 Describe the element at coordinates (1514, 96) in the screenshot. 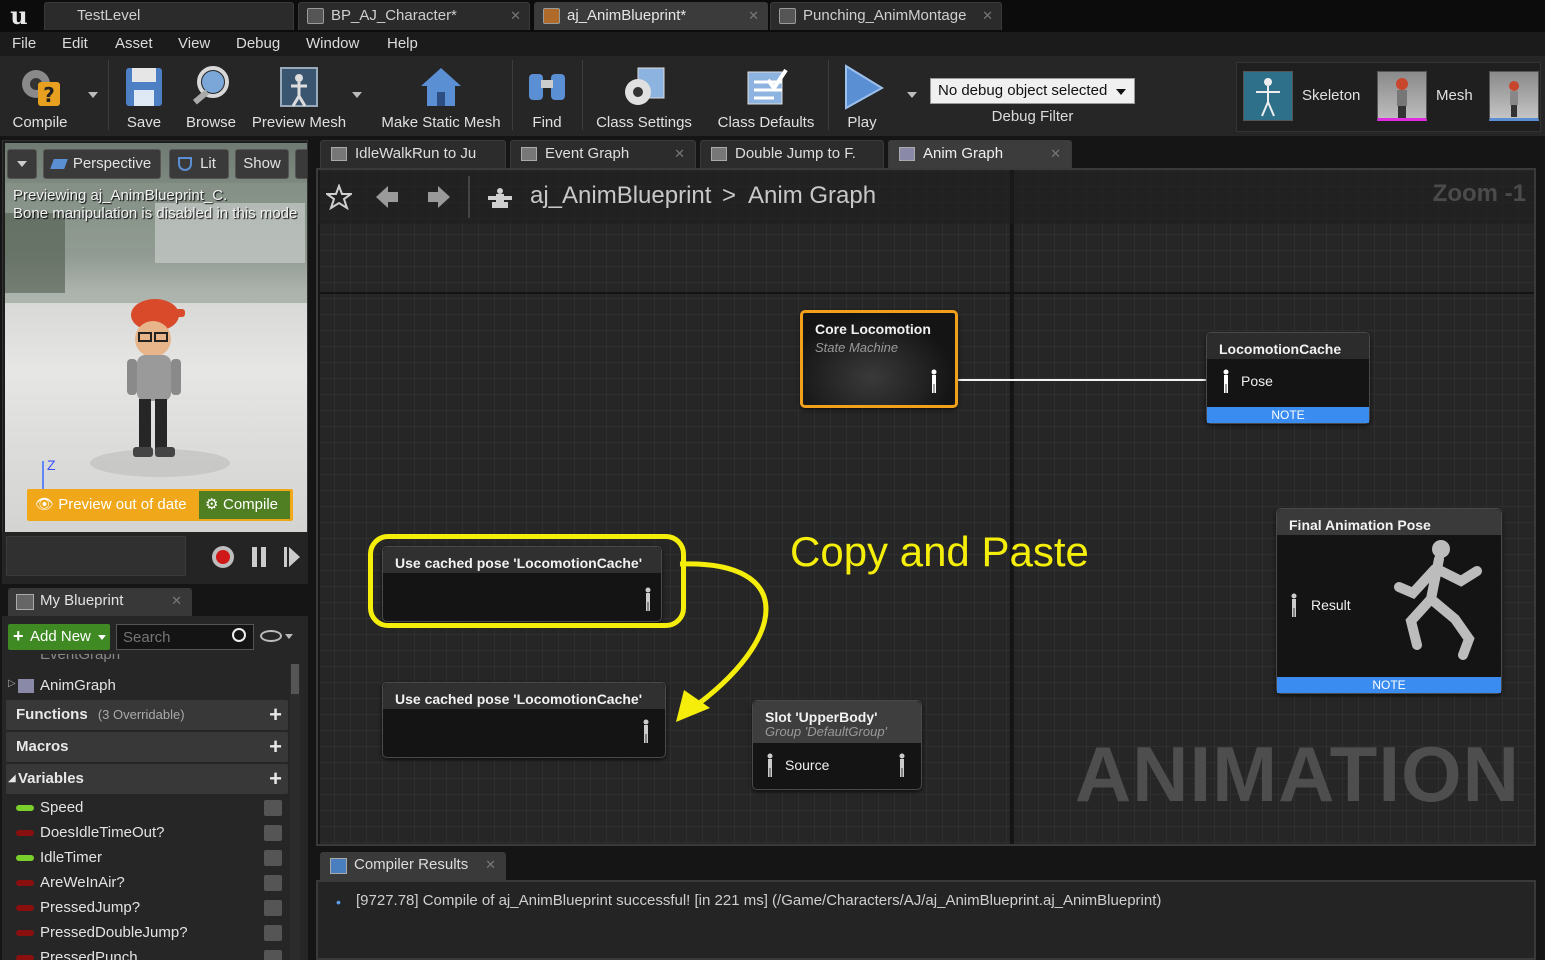

I see `animation-thumbnail` at that location.